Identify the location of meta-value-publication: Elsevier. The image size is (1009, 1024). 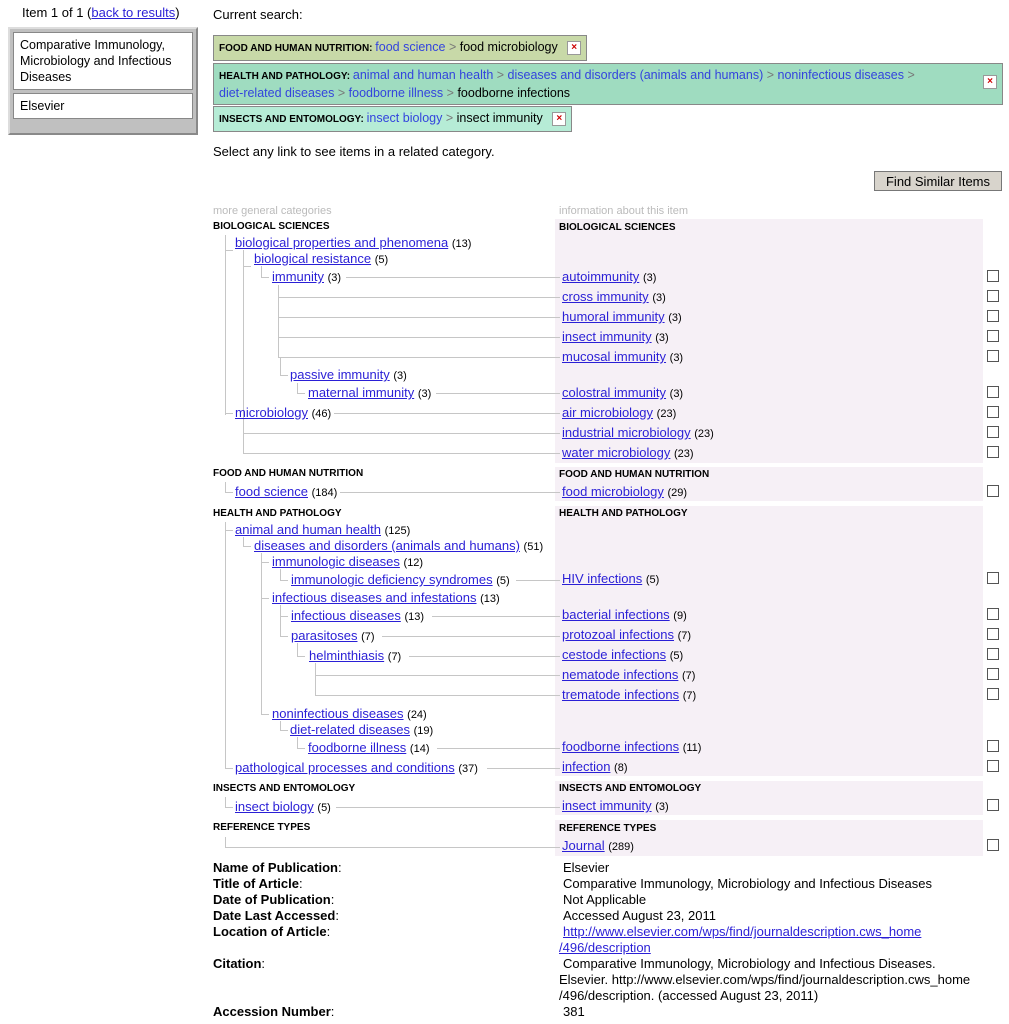
(586, 867).